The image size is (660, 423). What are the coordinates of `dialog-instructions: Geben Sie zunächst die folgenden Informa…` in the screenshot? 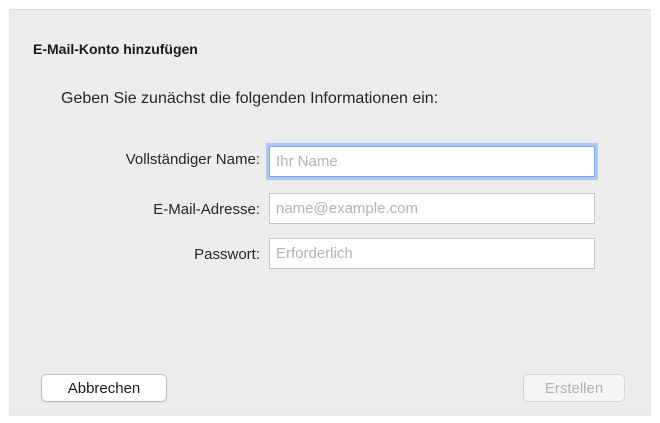 It's located at (250, 98).